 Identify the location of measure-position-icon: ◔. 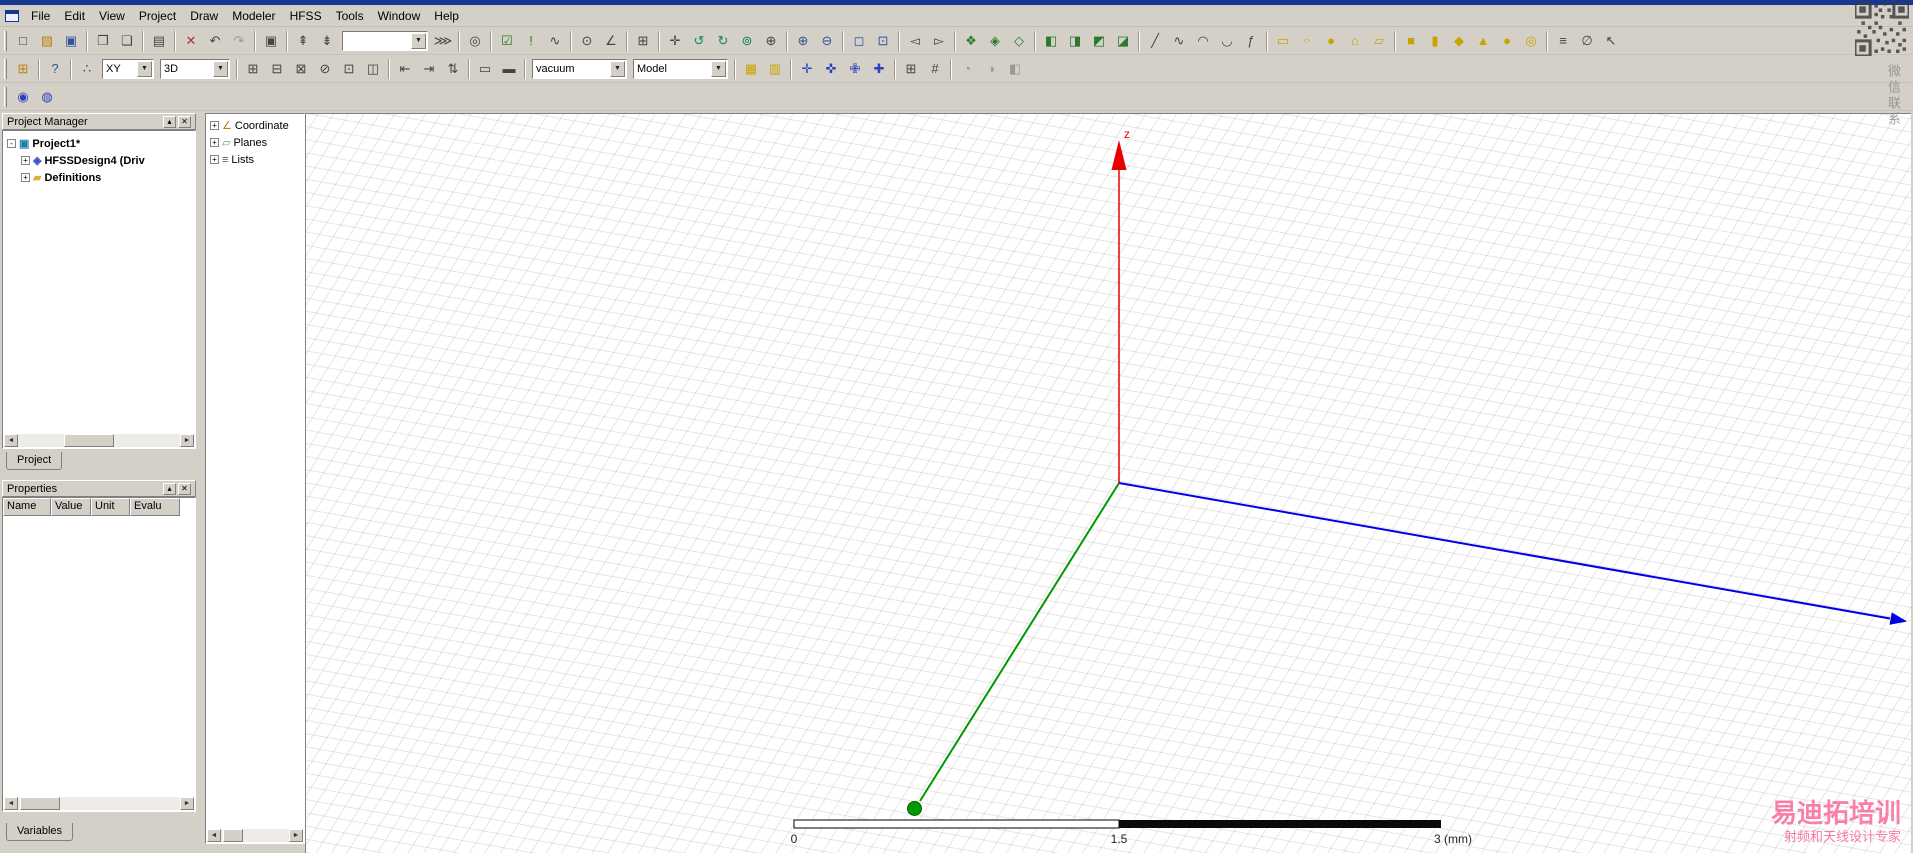
(967, 69).